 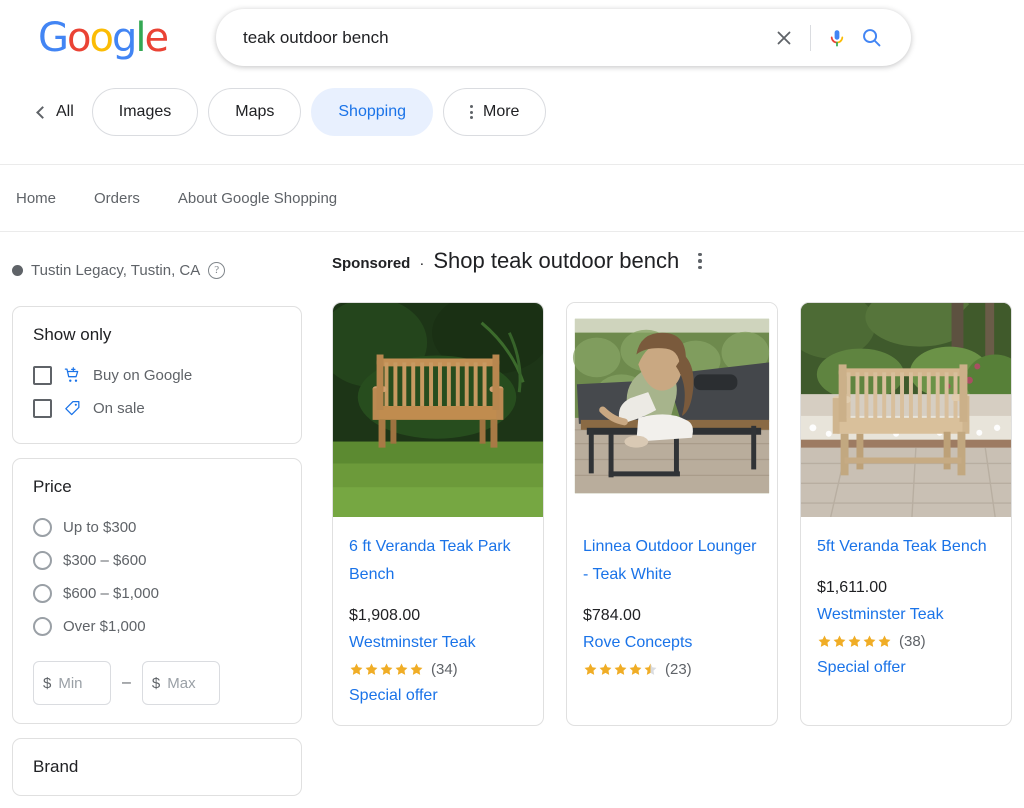 I want to click on filter-show-only-title: Show only, so click(x=72, y=334).